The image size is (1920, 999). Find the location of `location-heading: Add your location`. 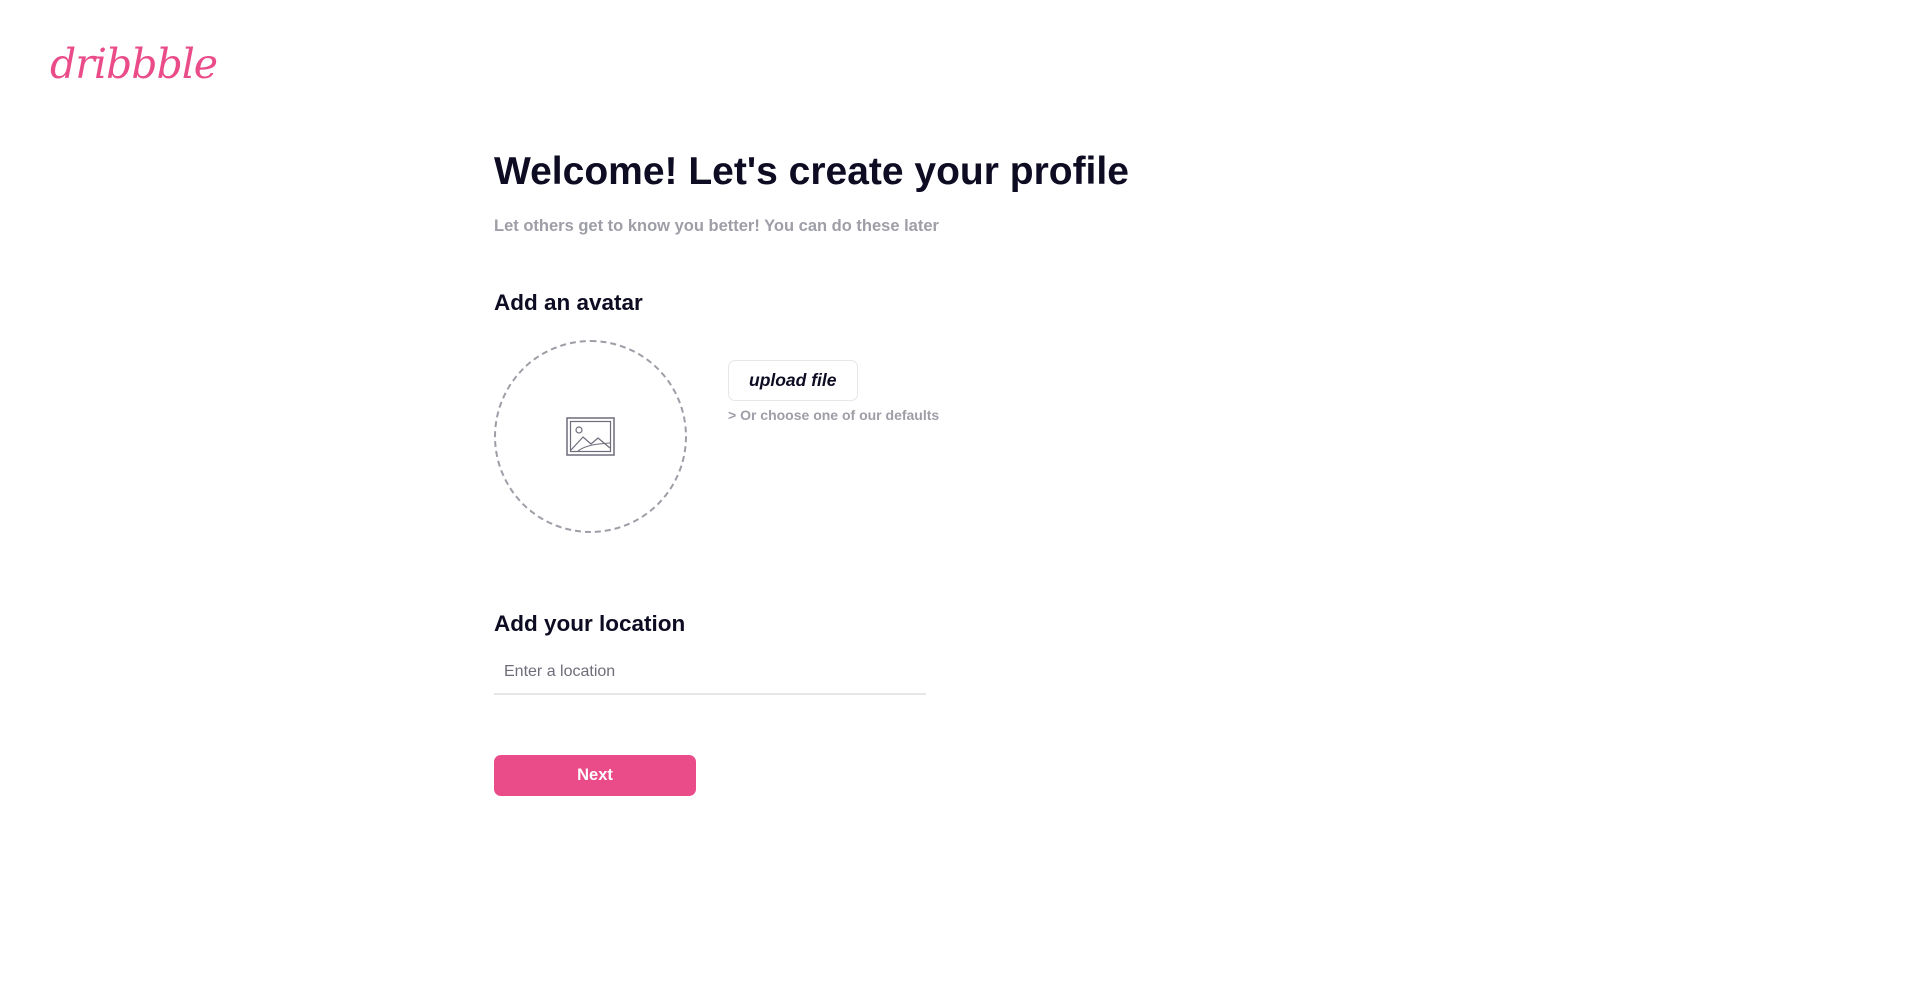

location-heading: Add your location is located at coordinates (590, 623).